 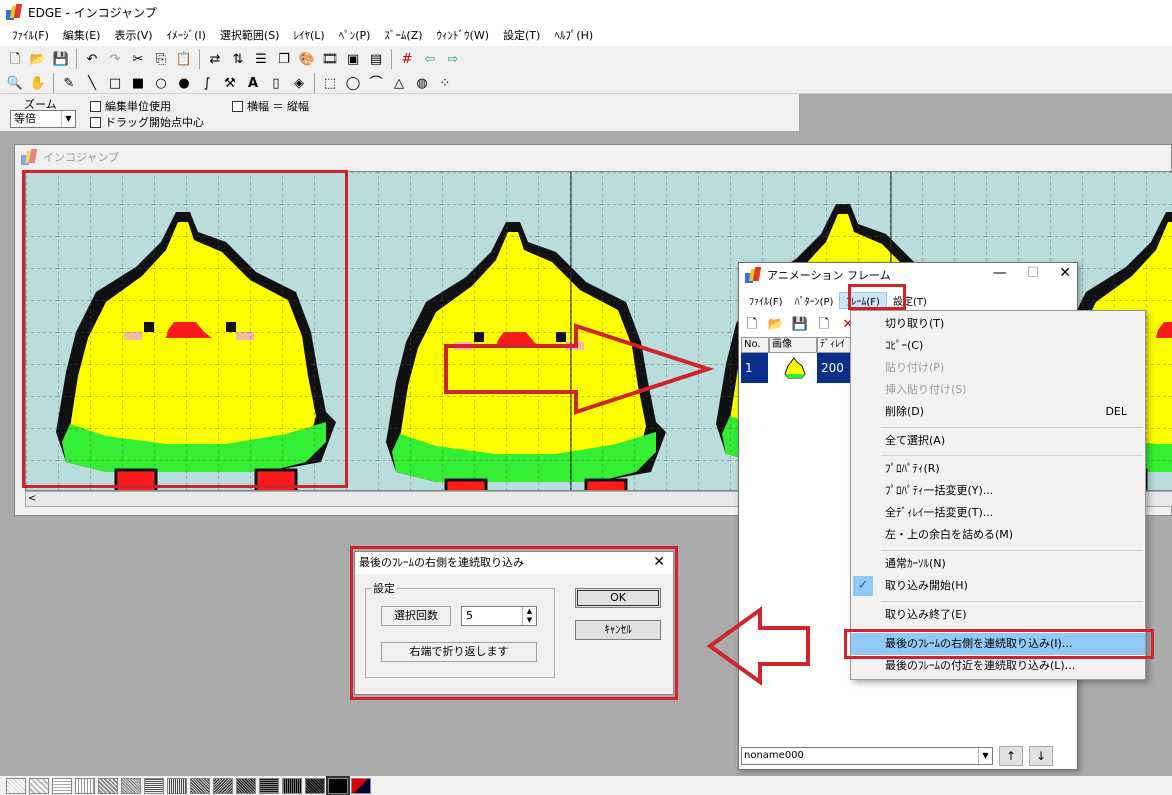 What do you see at coordinates (307, 59) in the screenshot?
I see `palette-icon: 🎨` at bounding box center [307, 59].